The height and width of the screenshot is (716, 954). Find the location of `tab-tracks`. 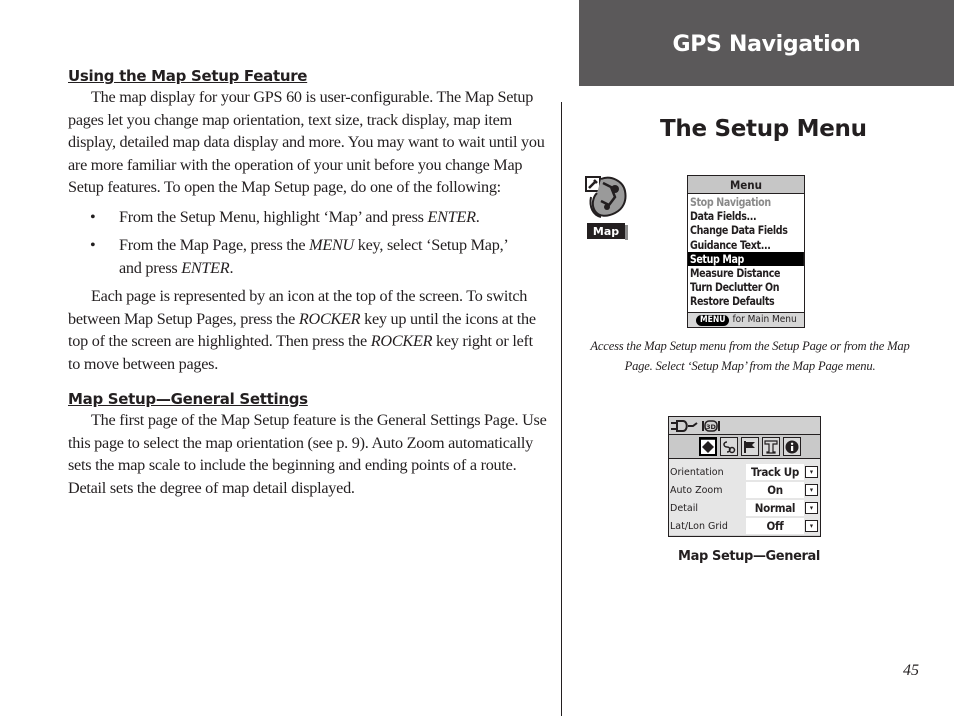

tab-tracks is located at coordinates (729, 446).